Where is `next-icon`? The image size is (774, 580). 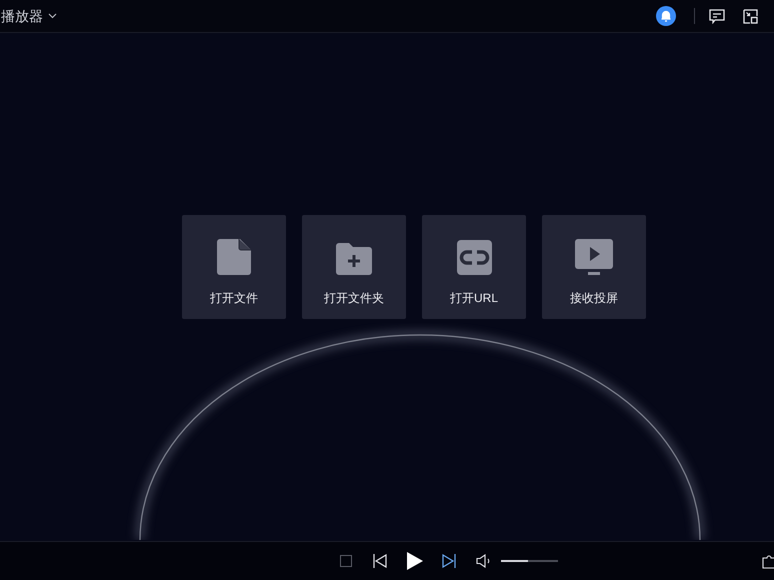 next-icon is located at coordinates (449, 561).